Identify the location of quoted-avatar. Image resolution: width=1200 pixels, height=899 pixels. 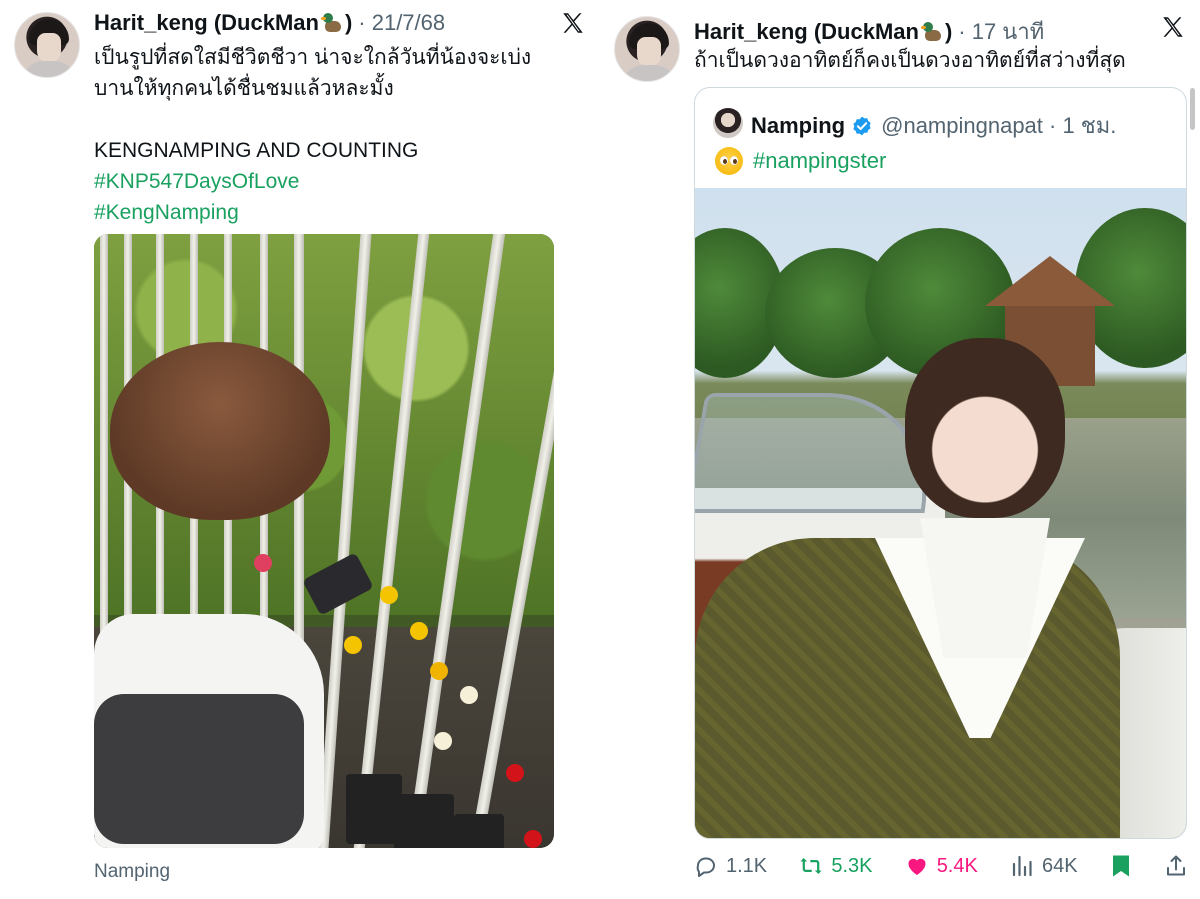
(728, 123).